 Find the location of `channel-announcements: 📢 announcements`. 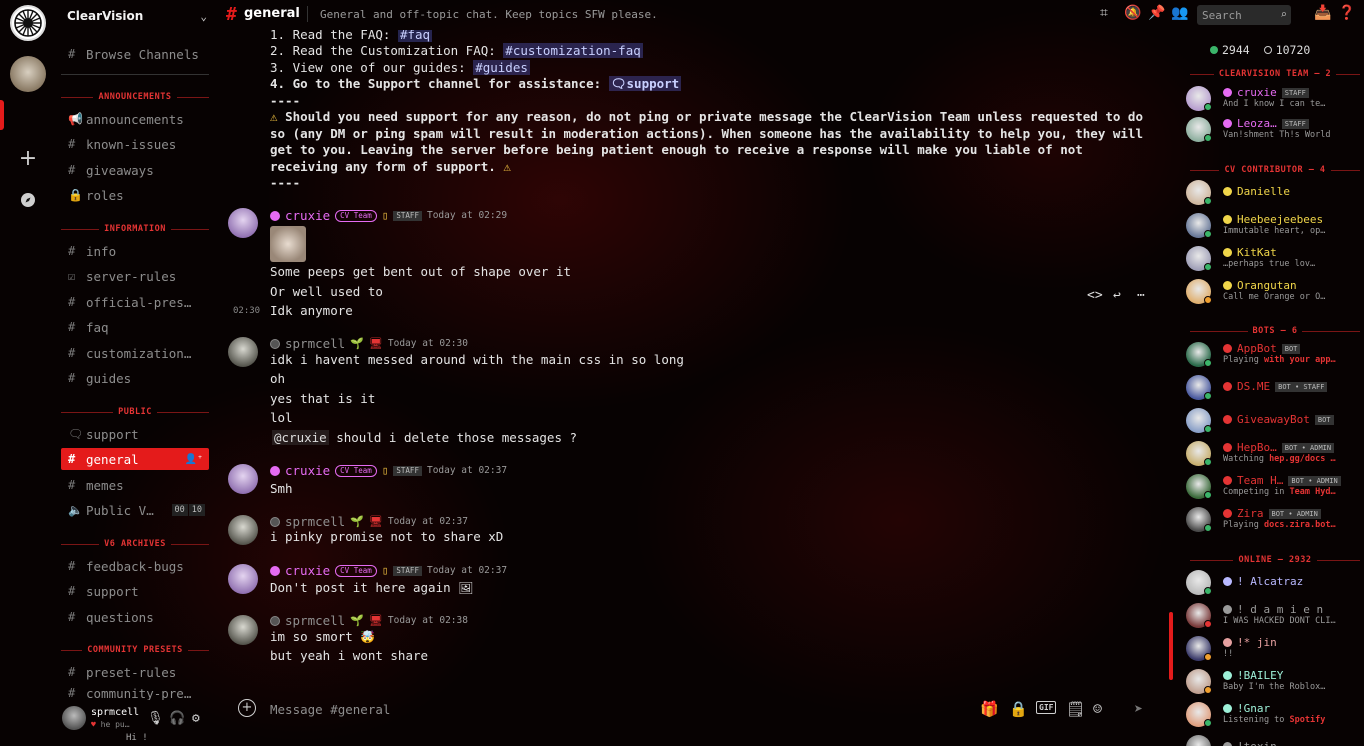

channel-announcements: 📢 announcements is located at coordinates (135, 119).